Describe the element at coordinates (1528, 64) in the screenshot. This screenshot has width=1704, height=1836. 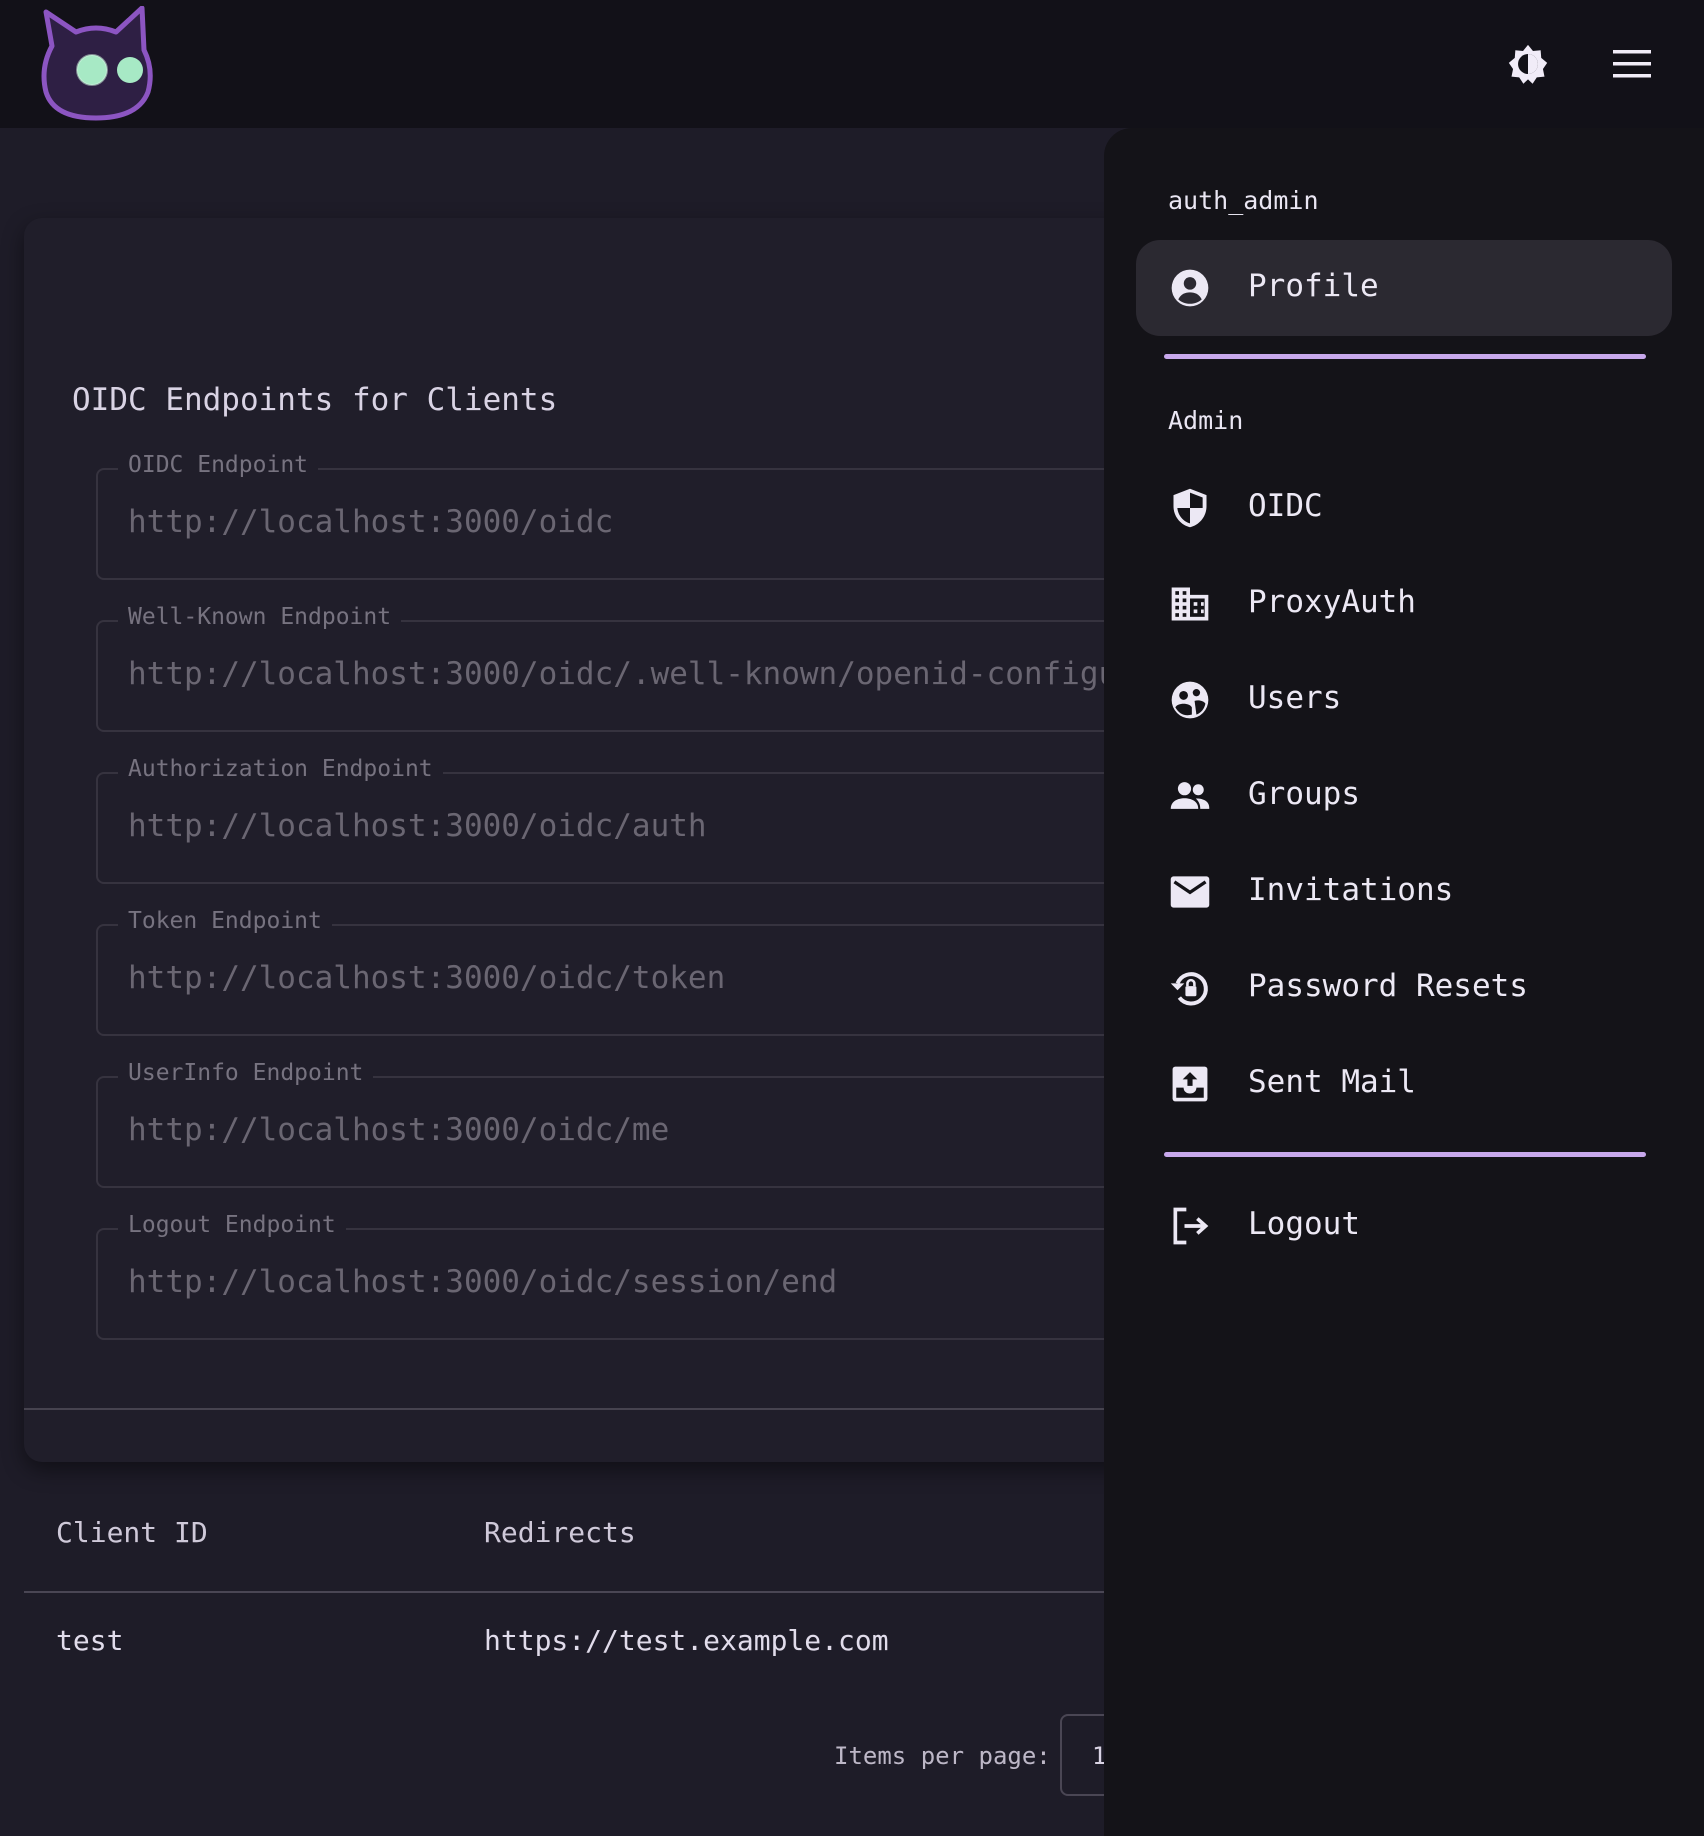
I see `brightness-icon` at that location.